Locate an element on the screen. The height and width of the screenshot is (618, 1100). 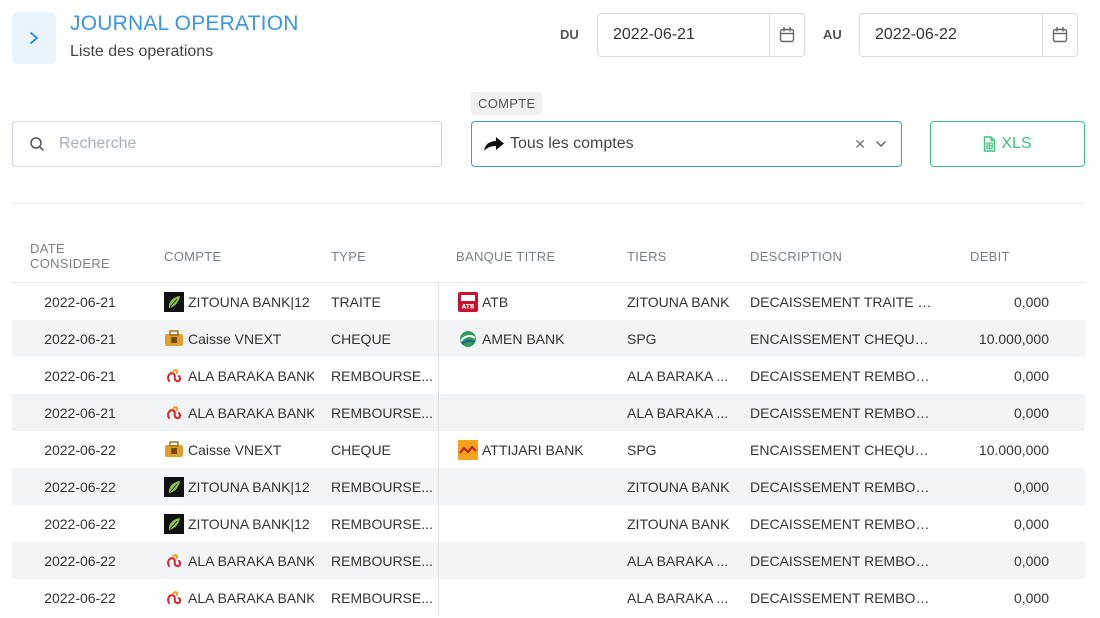
file-excel-icon is located at coordinates (990, 144).